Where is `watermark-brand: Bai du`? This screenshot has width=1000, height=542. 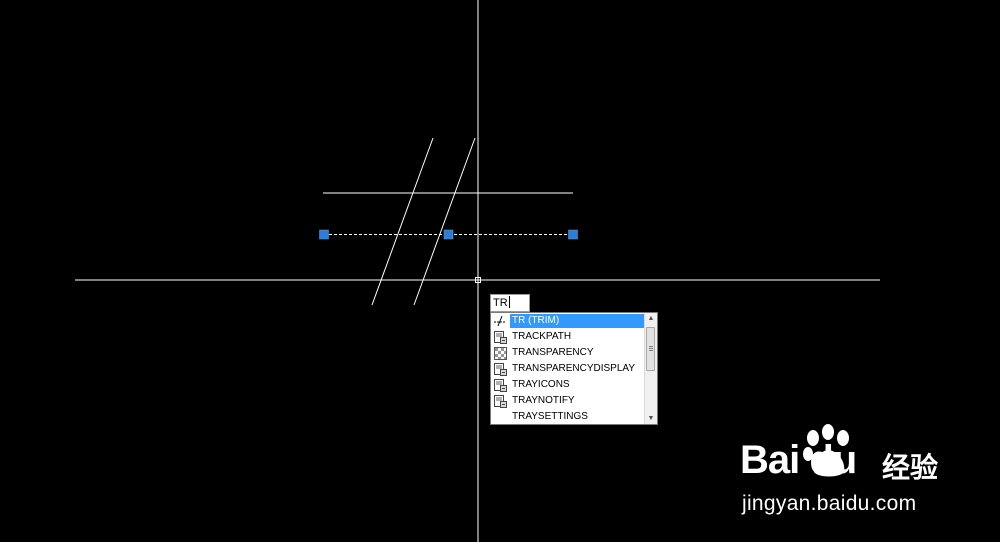 watermark-brand: Bai du is located at coordinates (798, 460).